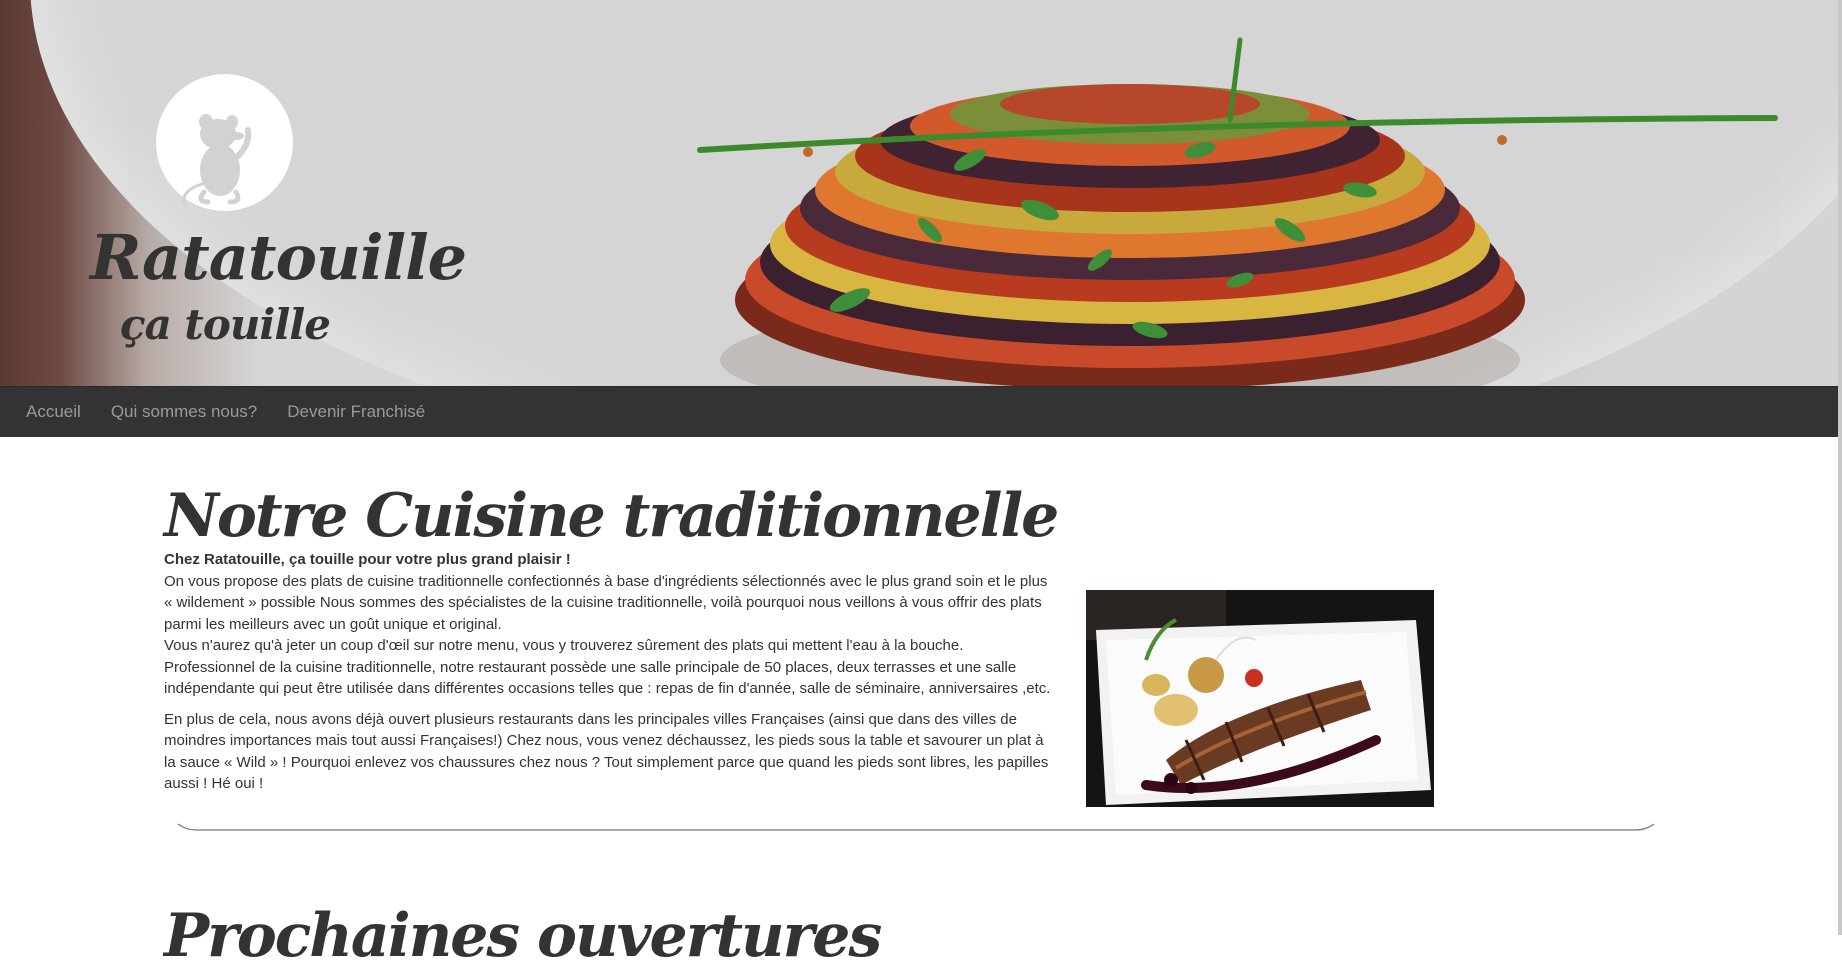 Image resolution: width=1842 pixels, height=976 pixels. I want to click on page-title: Notre Cuisine traditionnelle, so click(611, 516).